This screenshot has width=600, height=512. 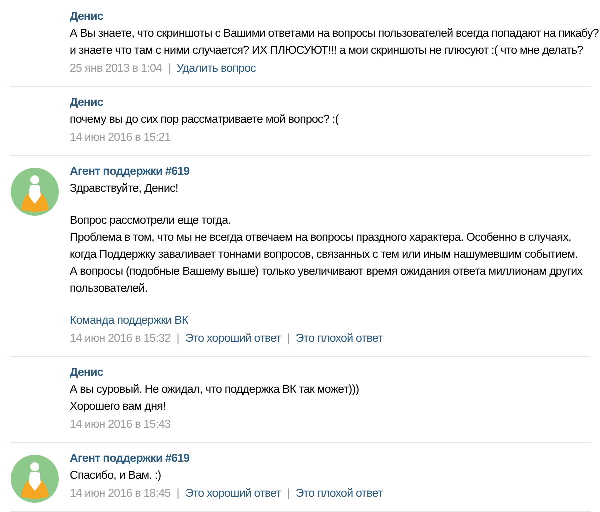 What do you see at coordinates (120, 138) in the screenshot?
I see `message-date: 14 июн 2016 в 15:21` at bounding box center [120, 138].